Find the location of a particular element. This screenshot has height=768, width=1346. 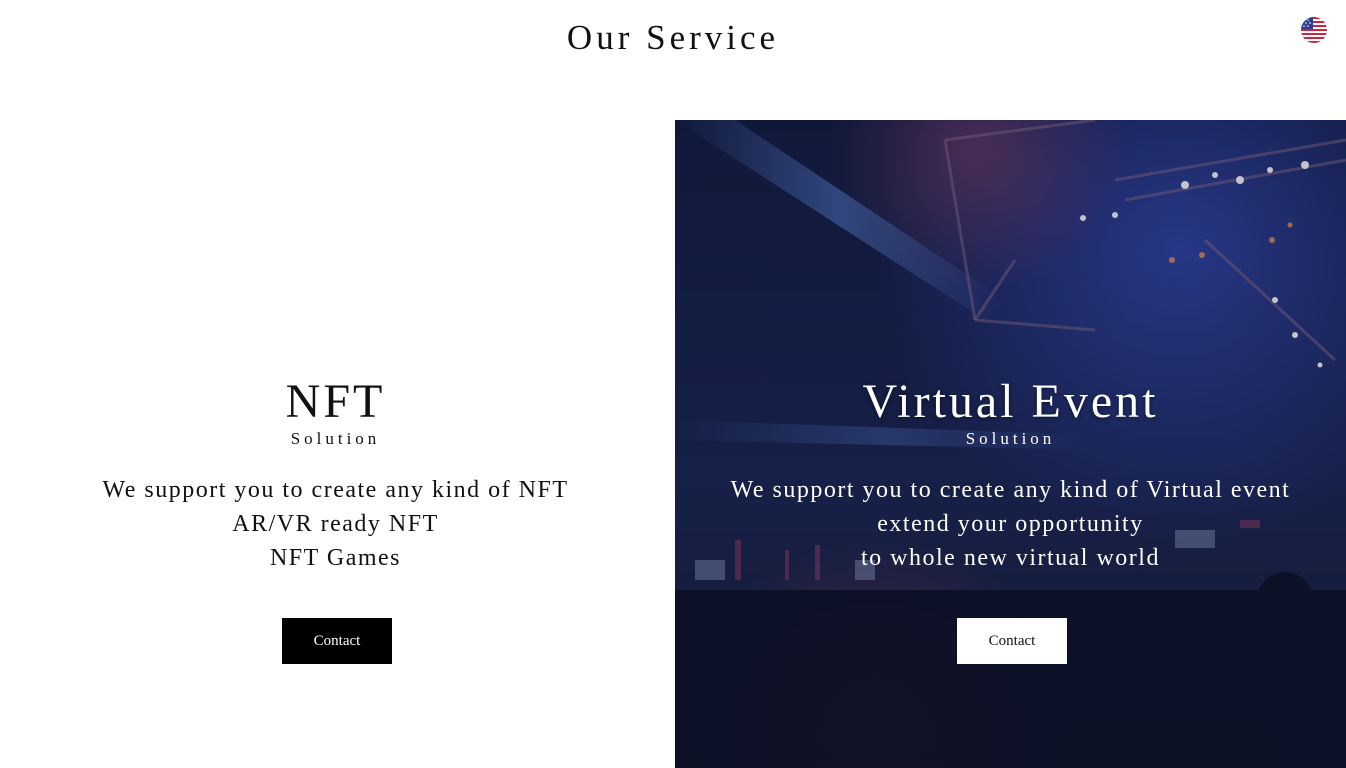

virtual-event-contact-button: Contact is located at coordinates (1012, 641).